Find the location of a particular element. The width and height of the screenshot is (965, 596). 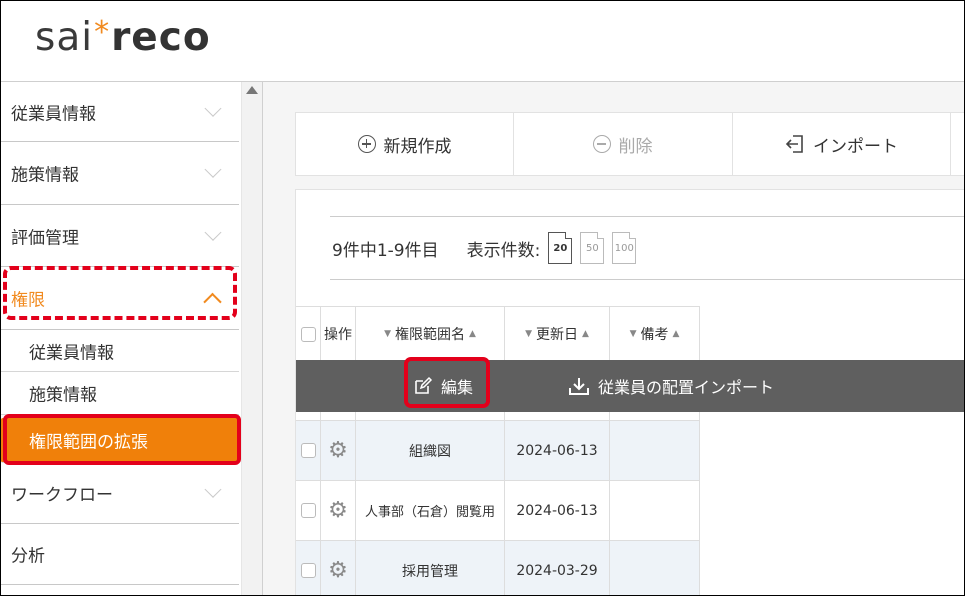

new-create-button: 新規作成 is located at coordinates (404, 144).